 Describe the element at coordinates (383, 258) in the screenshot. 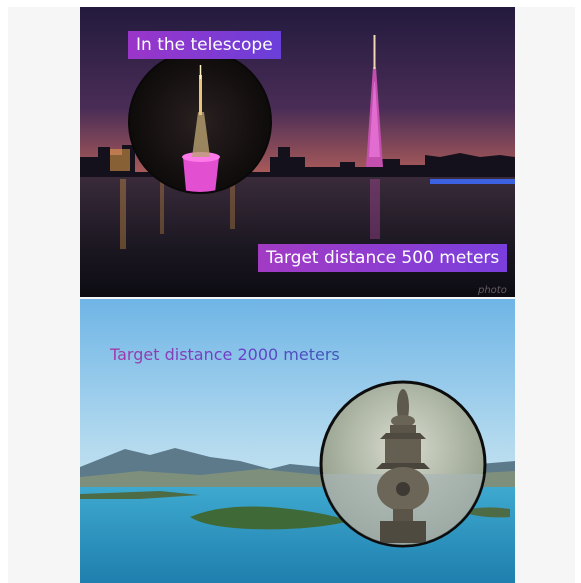

I see `caption-target-distance-500: Target distance 500 meters` at that location.